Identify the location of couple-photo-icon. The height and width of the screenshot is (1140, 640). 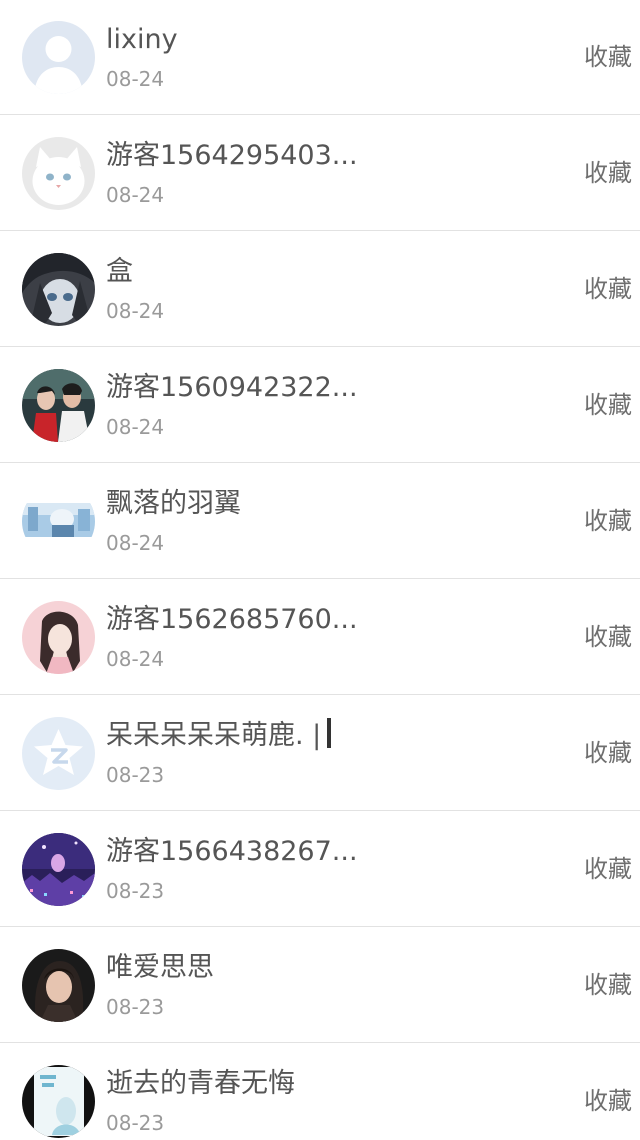
(58, 405).